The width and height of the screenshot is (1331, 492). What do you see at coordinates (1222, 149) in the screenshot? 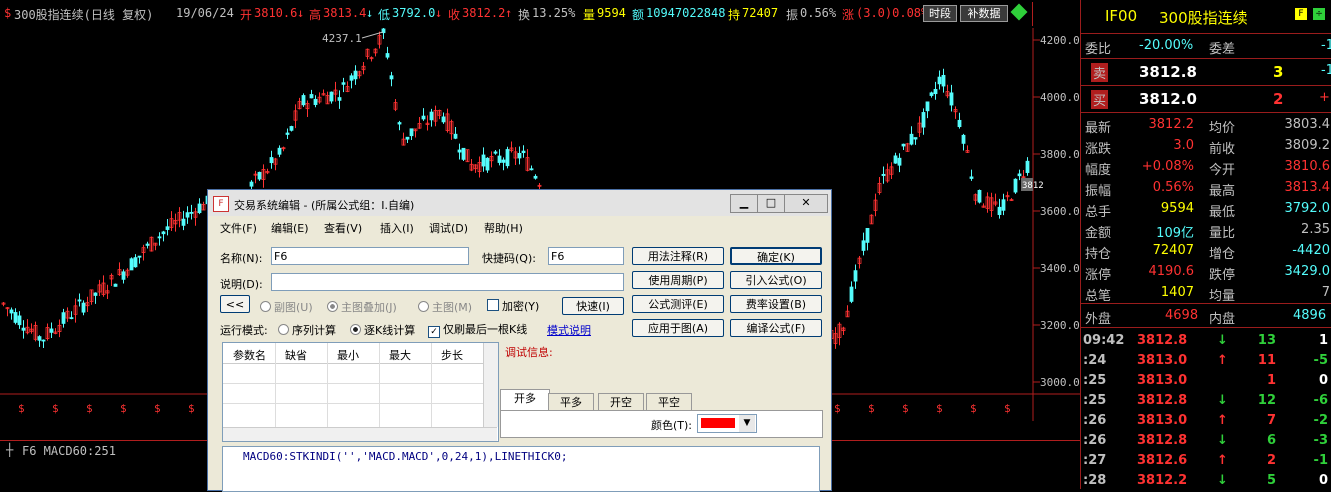
I see `stat-key: 前收` at bounding box center [1222, 149].